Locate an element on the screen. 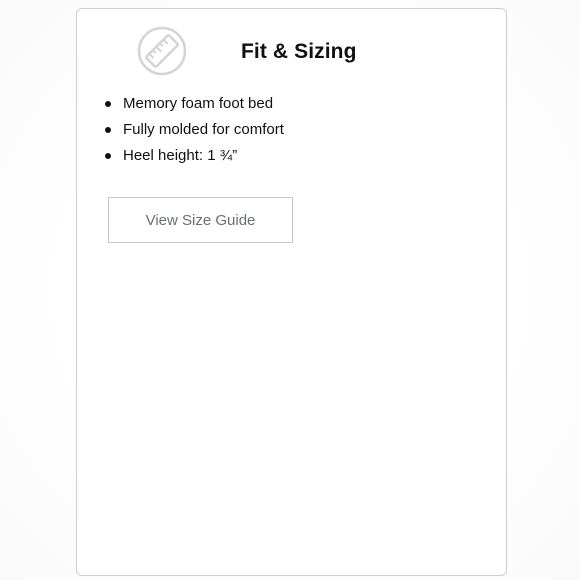 This screenshot has height=580, width=580. list-item: Heel height: 1 ¾” is located at coordinates (194, 156).